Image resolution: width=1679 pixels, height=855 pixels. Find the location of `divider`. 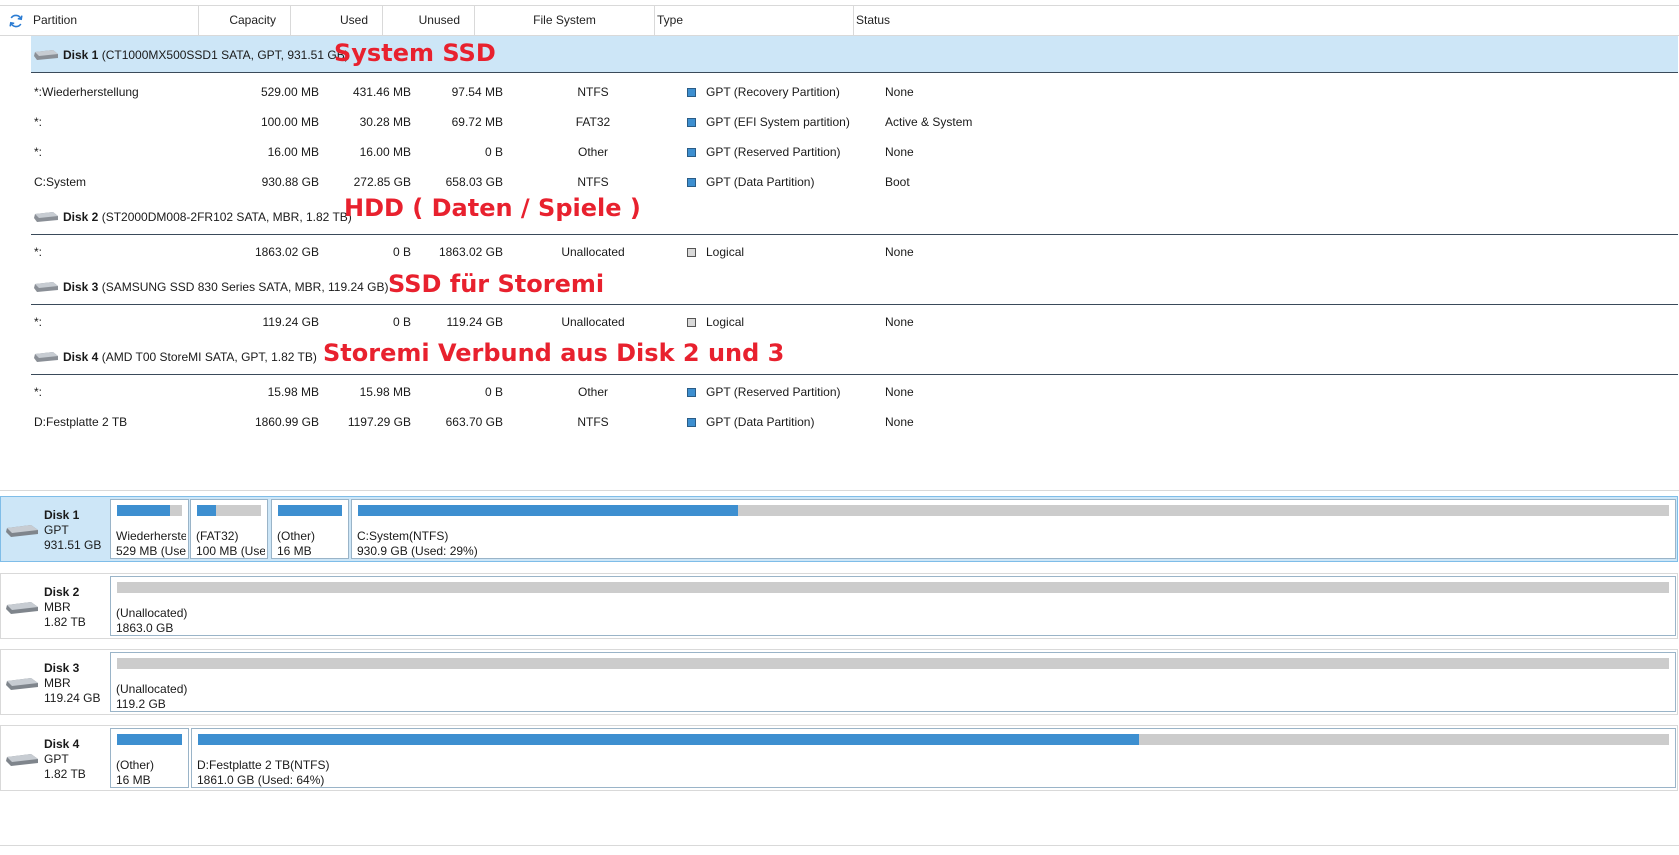

divider is located at coordinates (839, 845).